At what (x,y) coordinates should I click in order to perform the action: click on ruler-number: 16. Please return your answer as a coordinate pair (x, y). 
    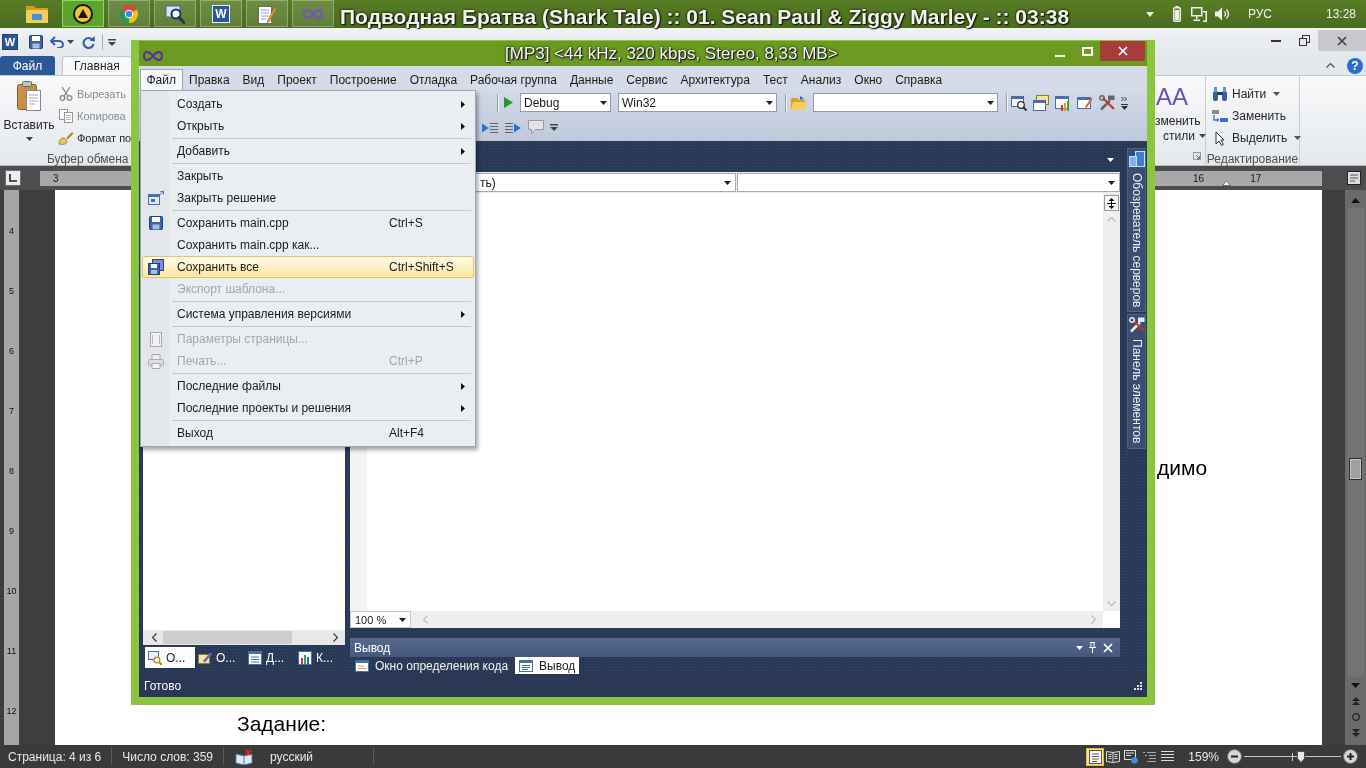
    Looking at the image, I should click on (1199, 178).